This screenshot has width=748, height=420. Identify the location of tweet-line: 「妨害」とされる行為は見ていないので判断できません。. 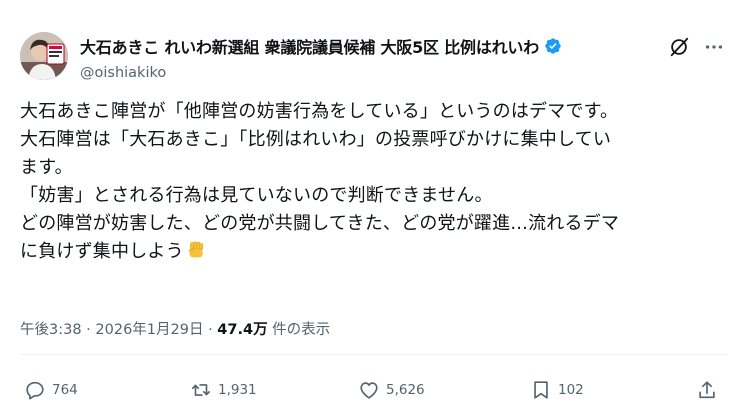
(256, 195).